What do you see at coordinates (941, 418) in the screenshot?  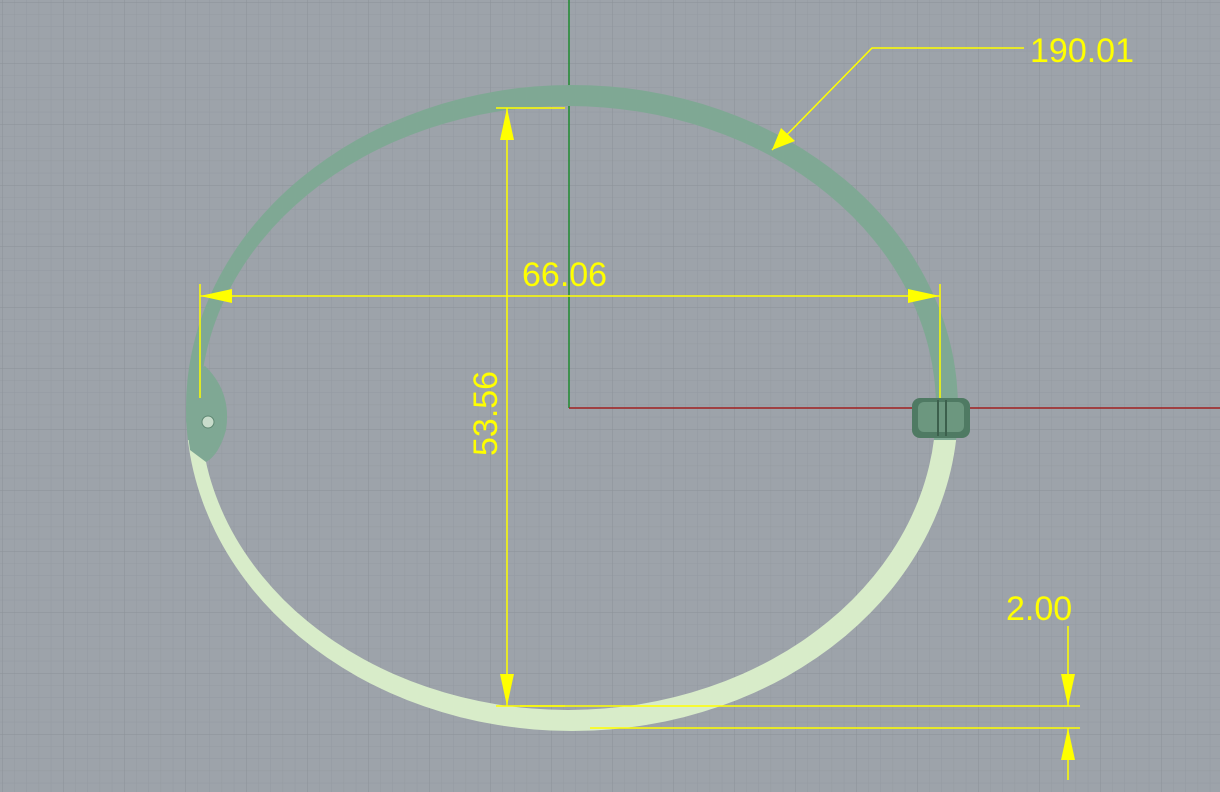 I see `right-pin` at bounding box center [941, 418].